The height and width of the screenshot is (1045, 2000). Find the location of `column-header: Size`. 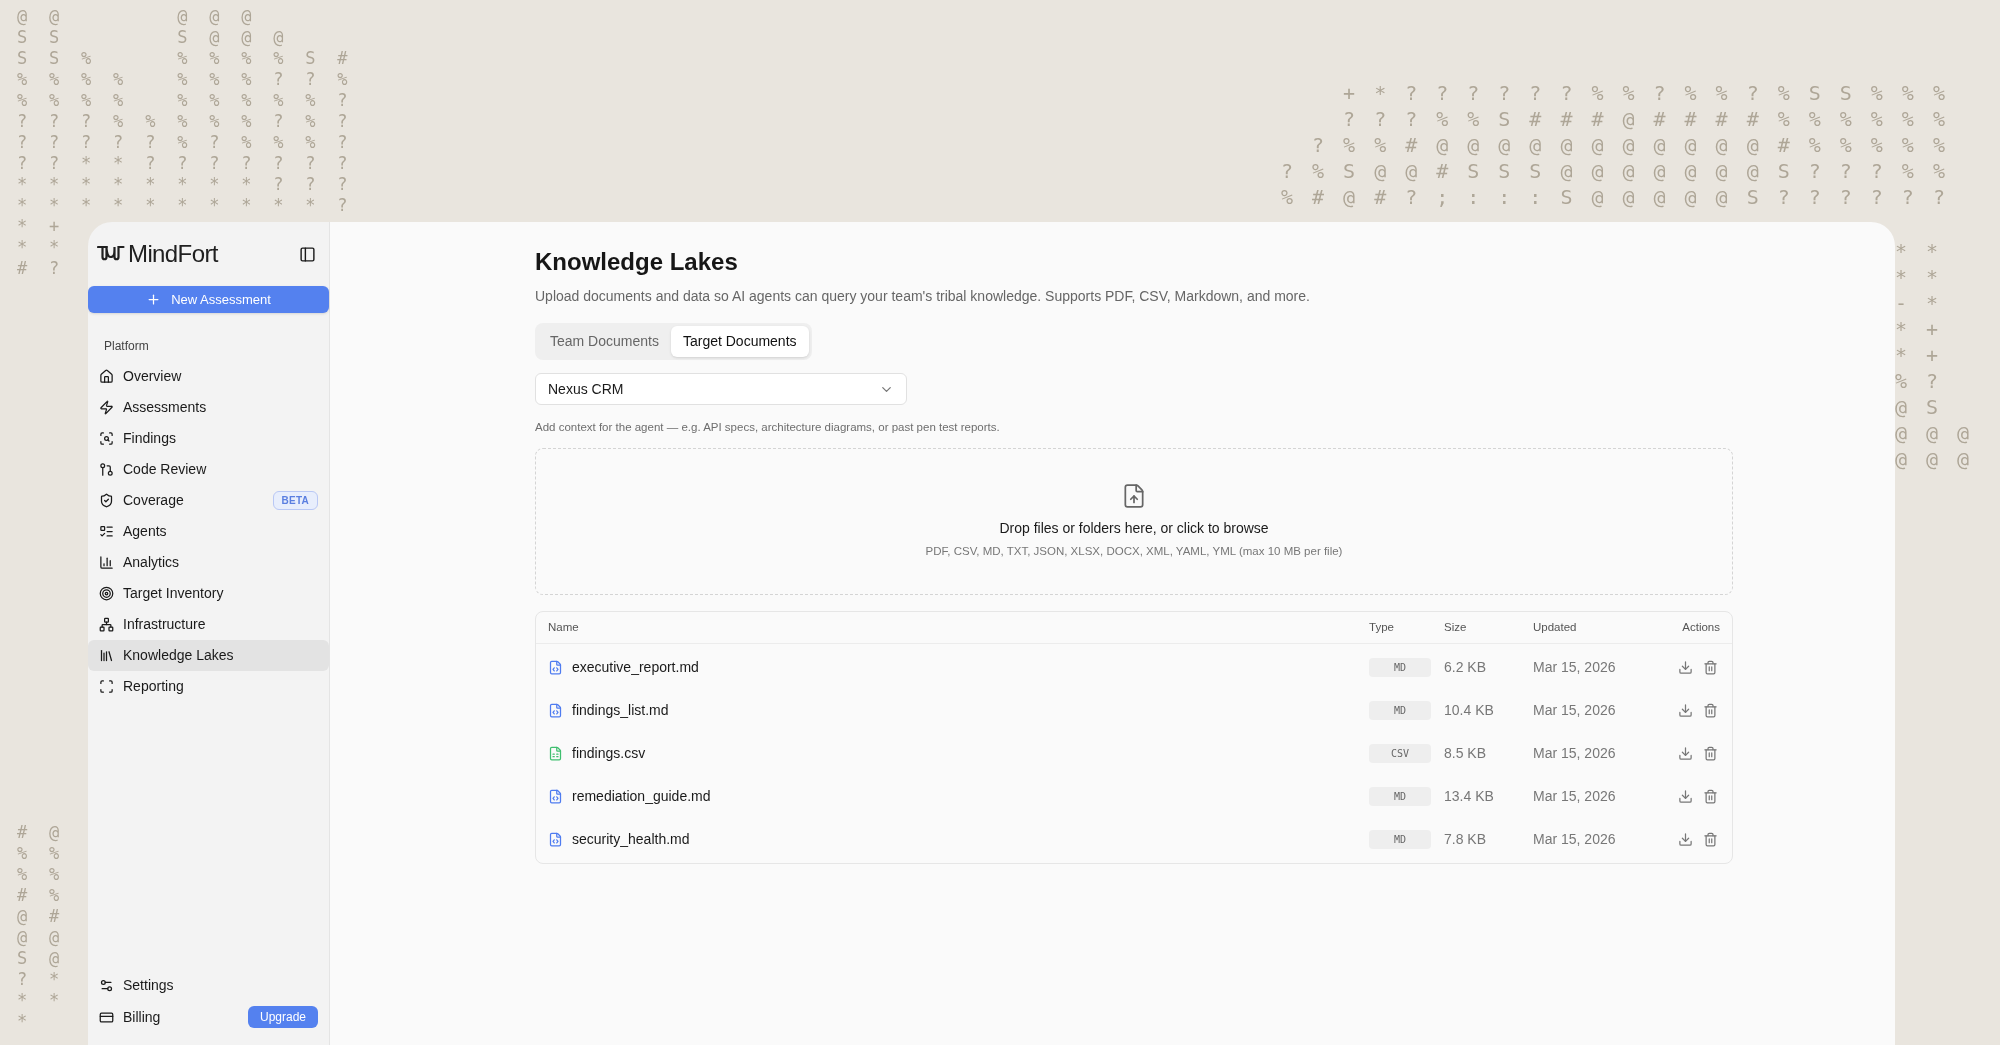

column-header: Size is located at coordinates (1456, 628).